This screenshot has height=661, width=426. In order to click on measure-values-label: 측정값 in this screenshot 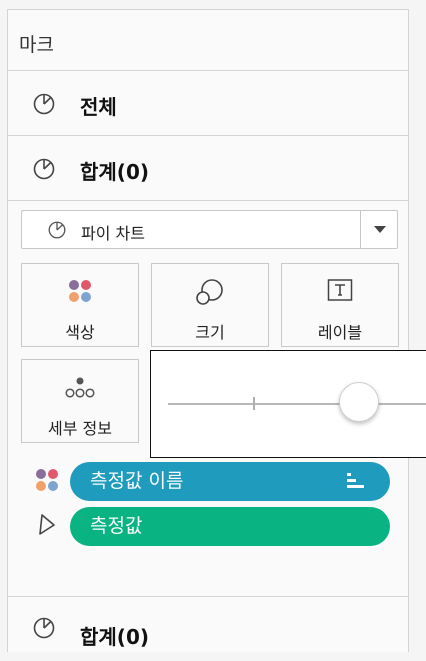, I will do `click(116, 526)`.